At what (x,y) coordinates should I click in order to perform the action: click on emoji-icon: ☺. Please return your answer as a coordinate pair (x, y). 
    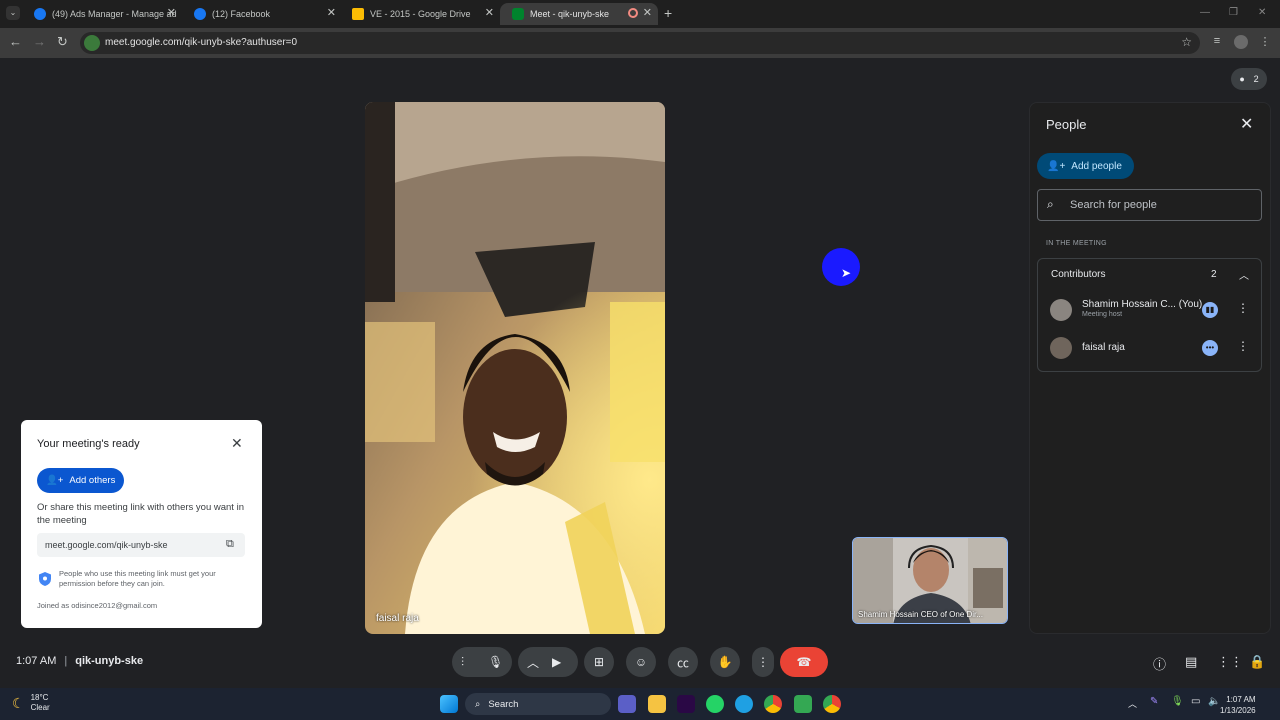
    Looking at the image, I should click on (641, 662).